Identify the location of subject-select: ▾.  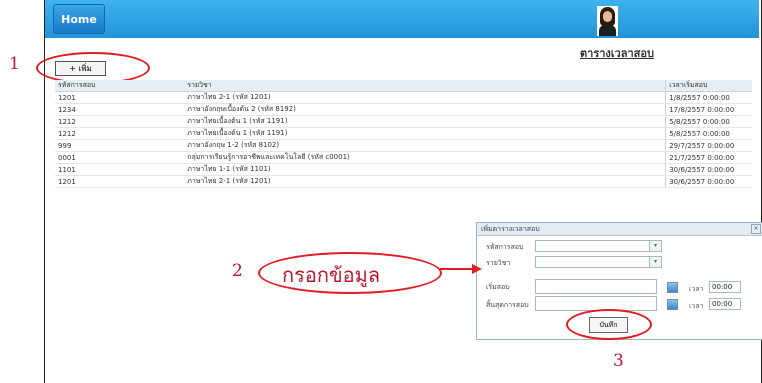
(598, 262).